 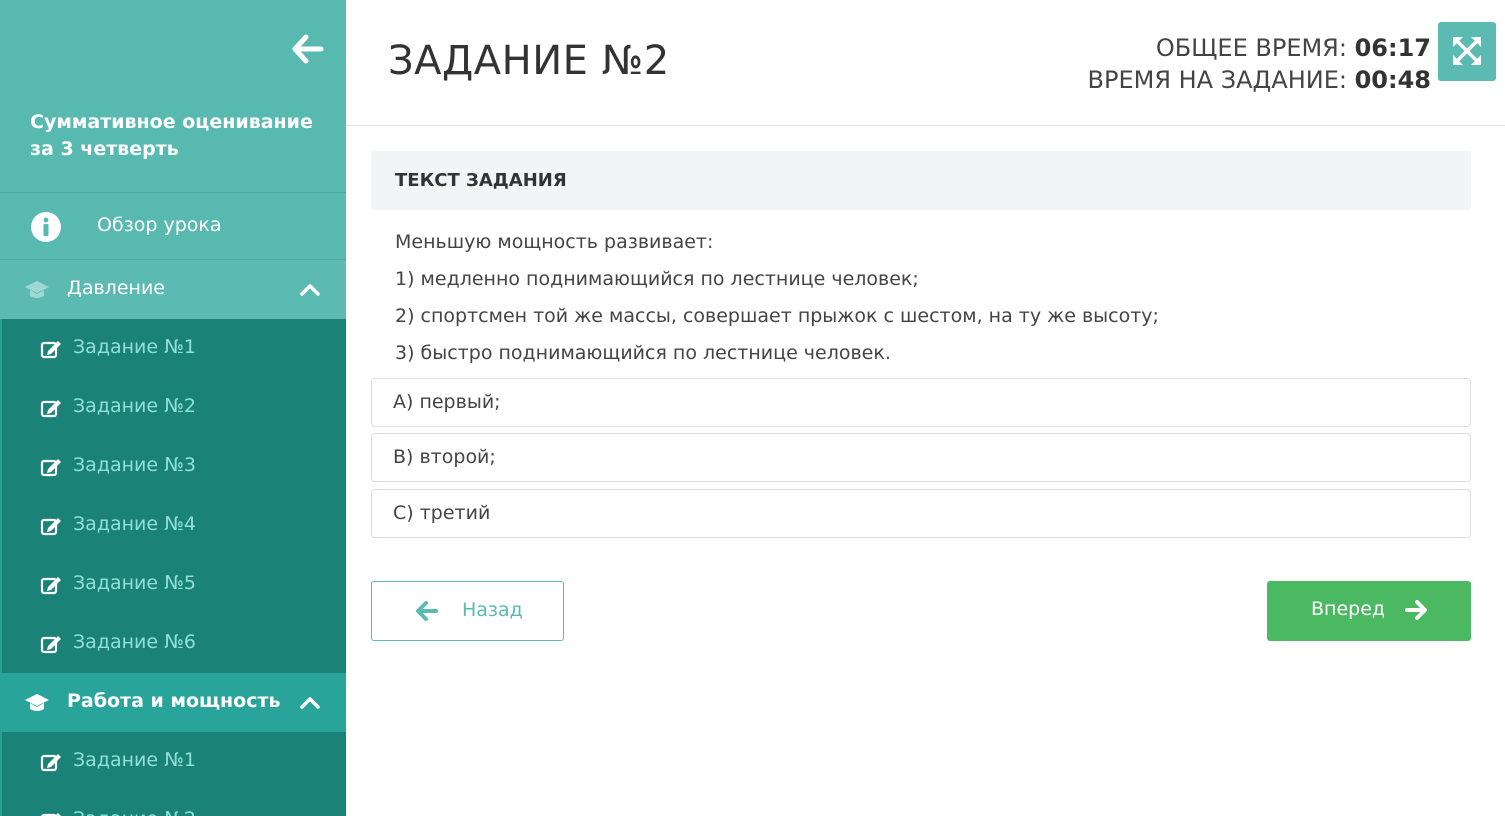 What do you see at coordinates (134, 524) in the screenshot?
I see `sidebar-item-label: Задание №4` at bounding box center [134, 524].